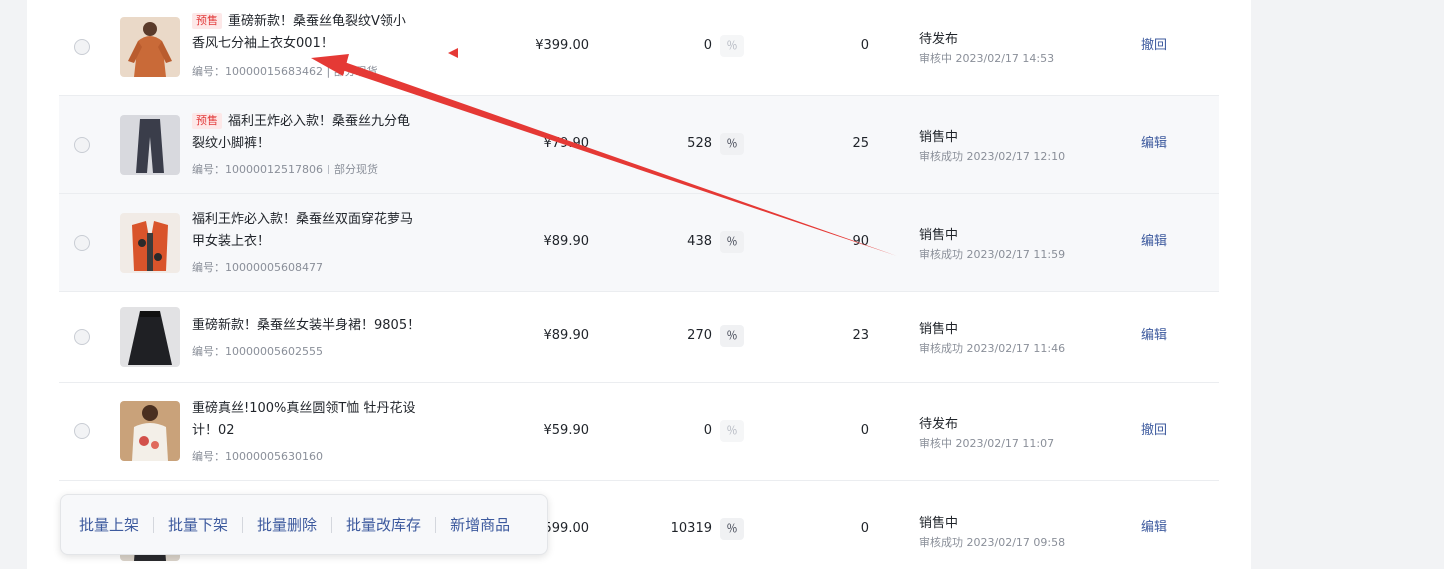 Image resolution: width=1444 pixels, height=569 pixels. I want to click on product-stock: 270, so click(699, 335).